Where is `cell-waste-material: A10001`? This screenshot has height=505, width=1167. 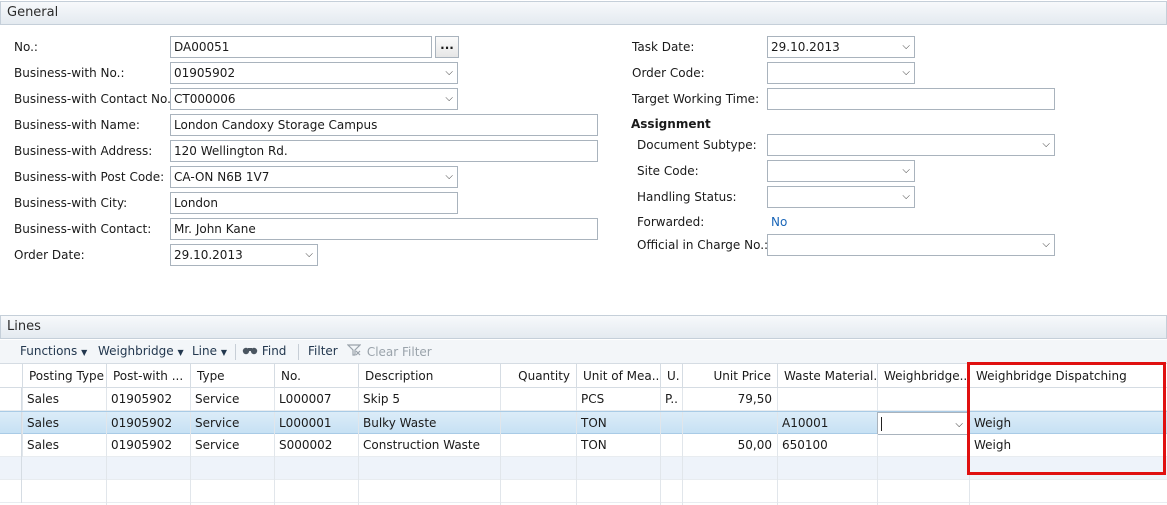
cell-waste-material: A10001 is located at coordinates (827, 423).